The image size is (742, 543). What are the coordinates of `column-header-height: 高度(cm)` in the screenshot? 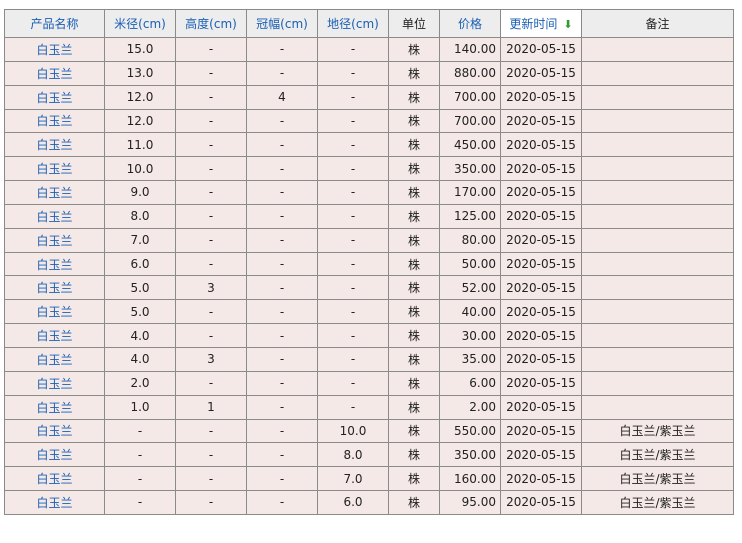 It's located at (211, 23).